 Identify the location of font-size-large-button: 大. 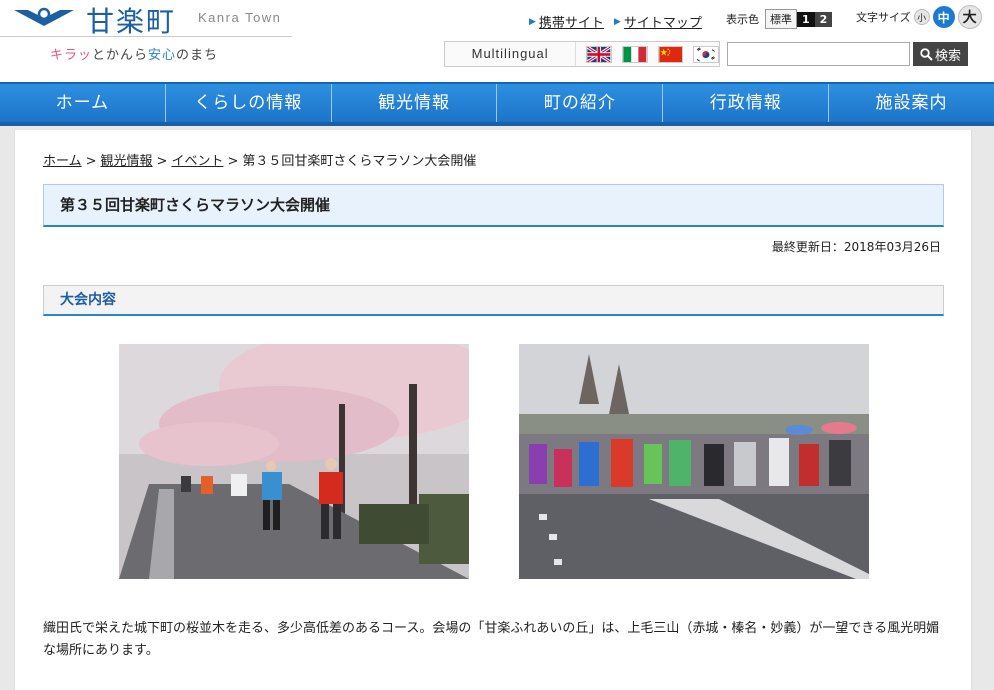
(969, 17).